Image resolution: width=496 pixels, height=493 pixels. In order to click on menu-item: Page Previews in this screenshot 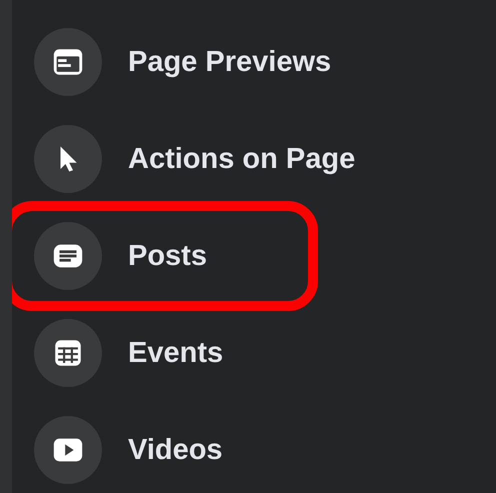, I will do `click(178, 62)`.